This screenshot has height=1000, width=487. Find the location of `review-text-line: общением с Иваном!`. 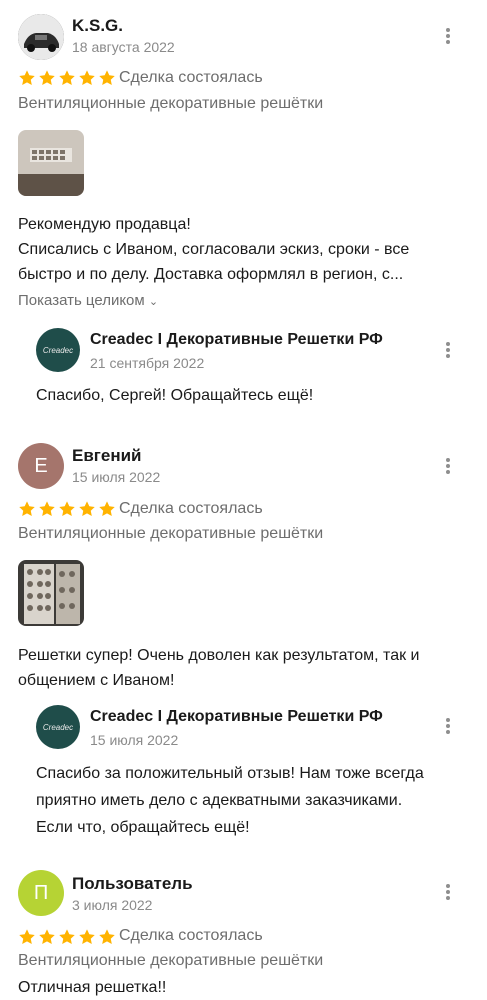

review-text-line: общением с Иваном! is located at coordinates (96, 680).